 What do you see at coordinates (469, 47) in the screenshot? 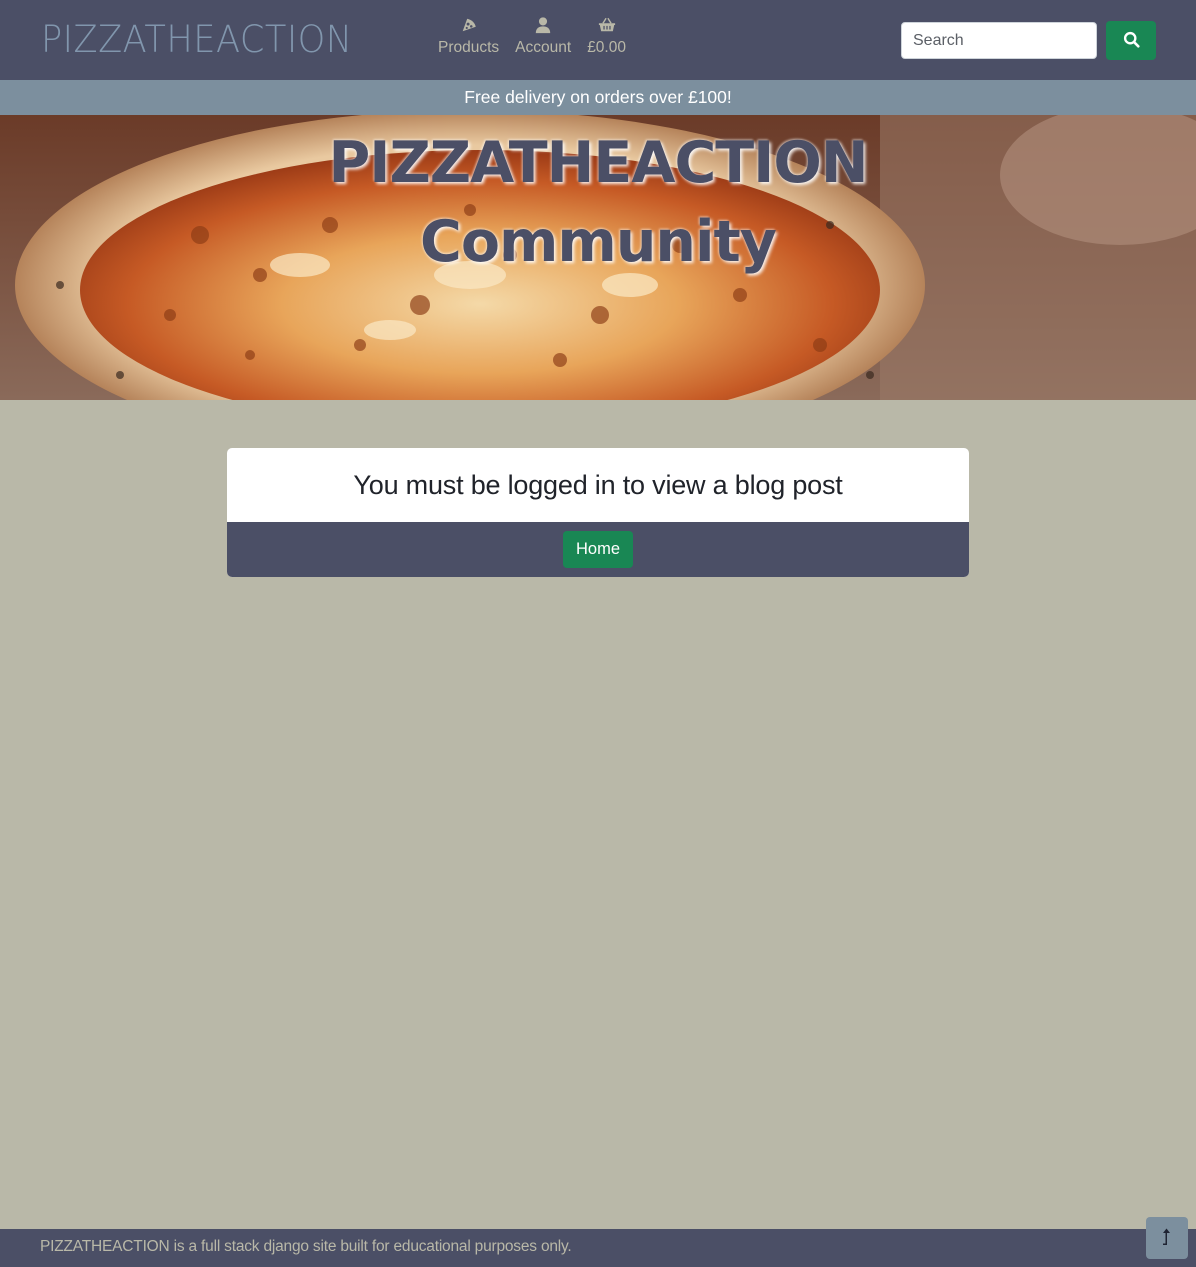
I see `nav-products-label: Products` at bounding box center [469, 47].